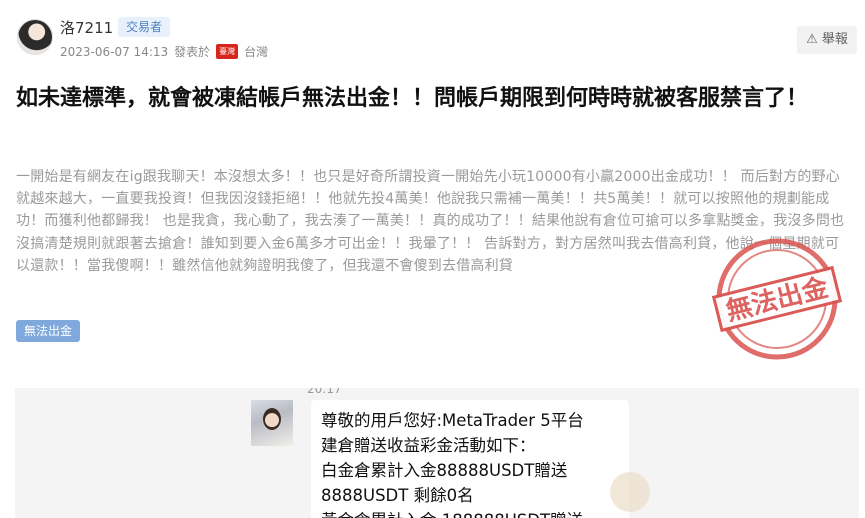 Image resolution: width=865 pixels, height=518 pixels. I want to click on post-location: 台灣, so click(256, 52).